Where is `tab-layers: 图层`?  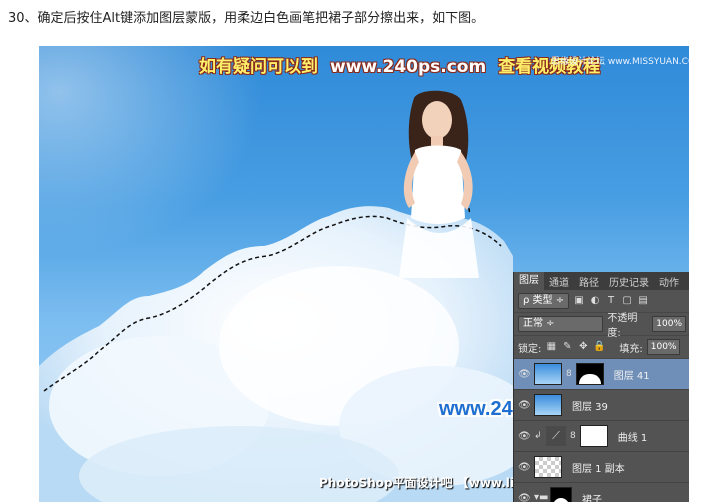 tab-layers: 图层 is located at coordinates (529, 281).